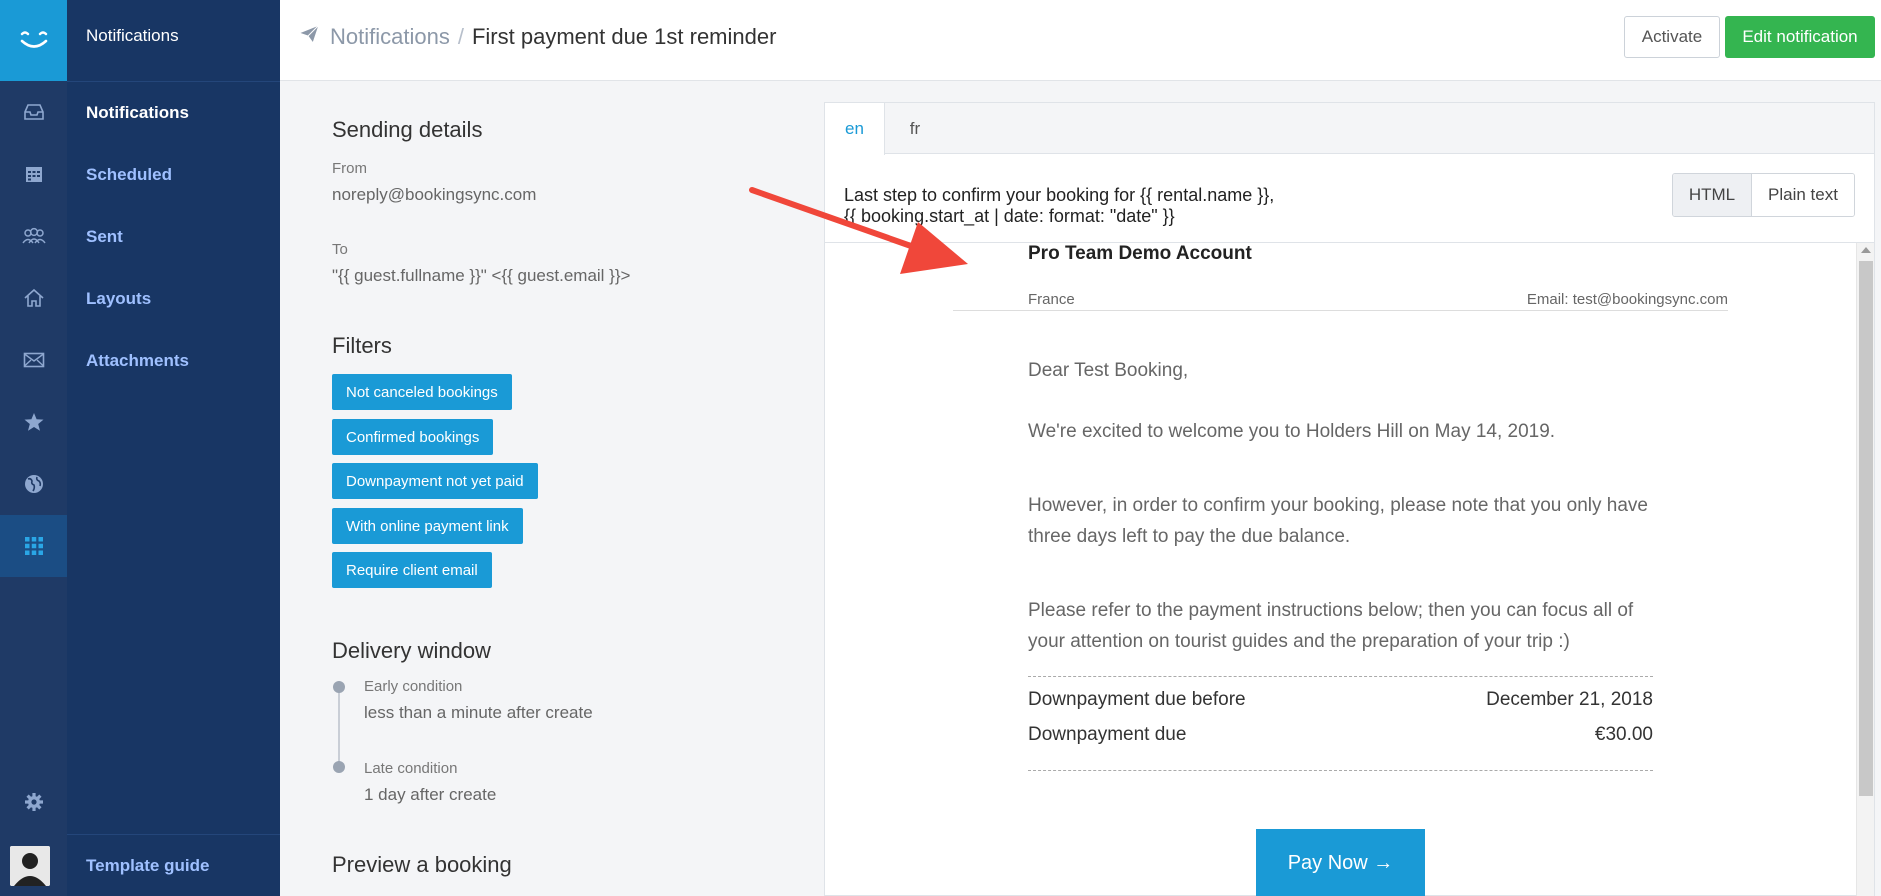 Image resolution: width=1881 pixels, height=896 pixels. Describe the element at coordinates (33, 360) in the screenshot. I see `envelope-icon` at that location.